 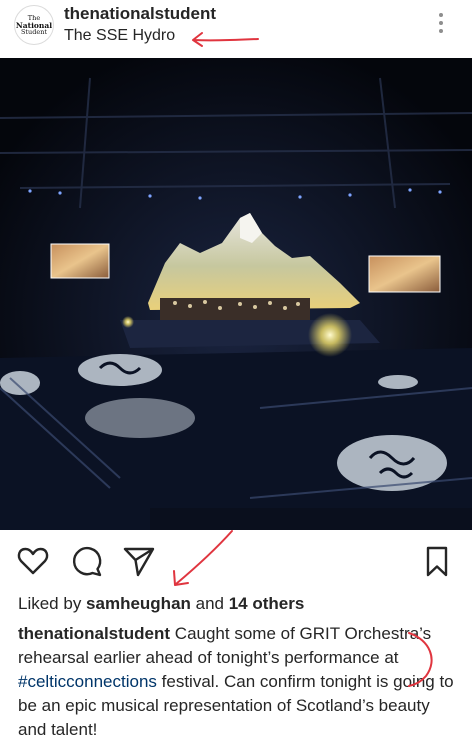 What do you see at coordinates (34, 31) in the screenshot?
I see `avatar-logo-line3: Student` at bounding box center [34, 31].